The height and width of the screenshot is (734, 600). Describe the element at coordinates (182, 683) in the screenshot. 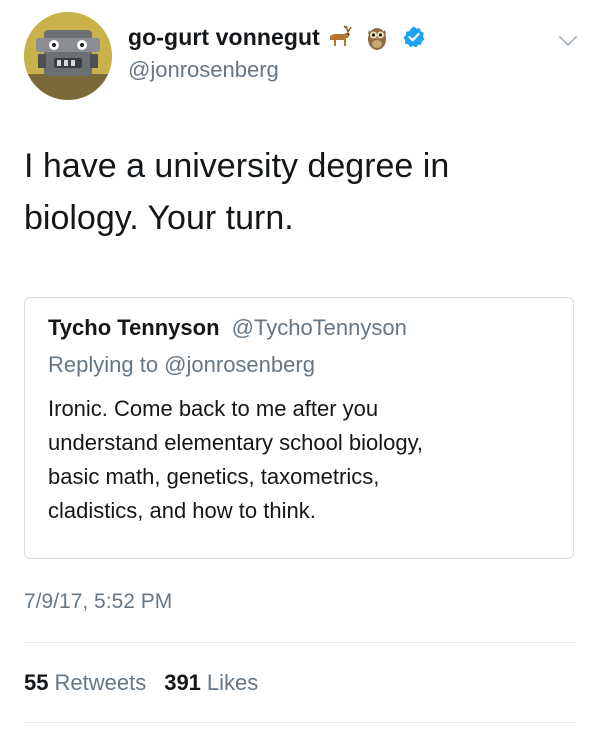

I see `likes-count: 391` at that location.